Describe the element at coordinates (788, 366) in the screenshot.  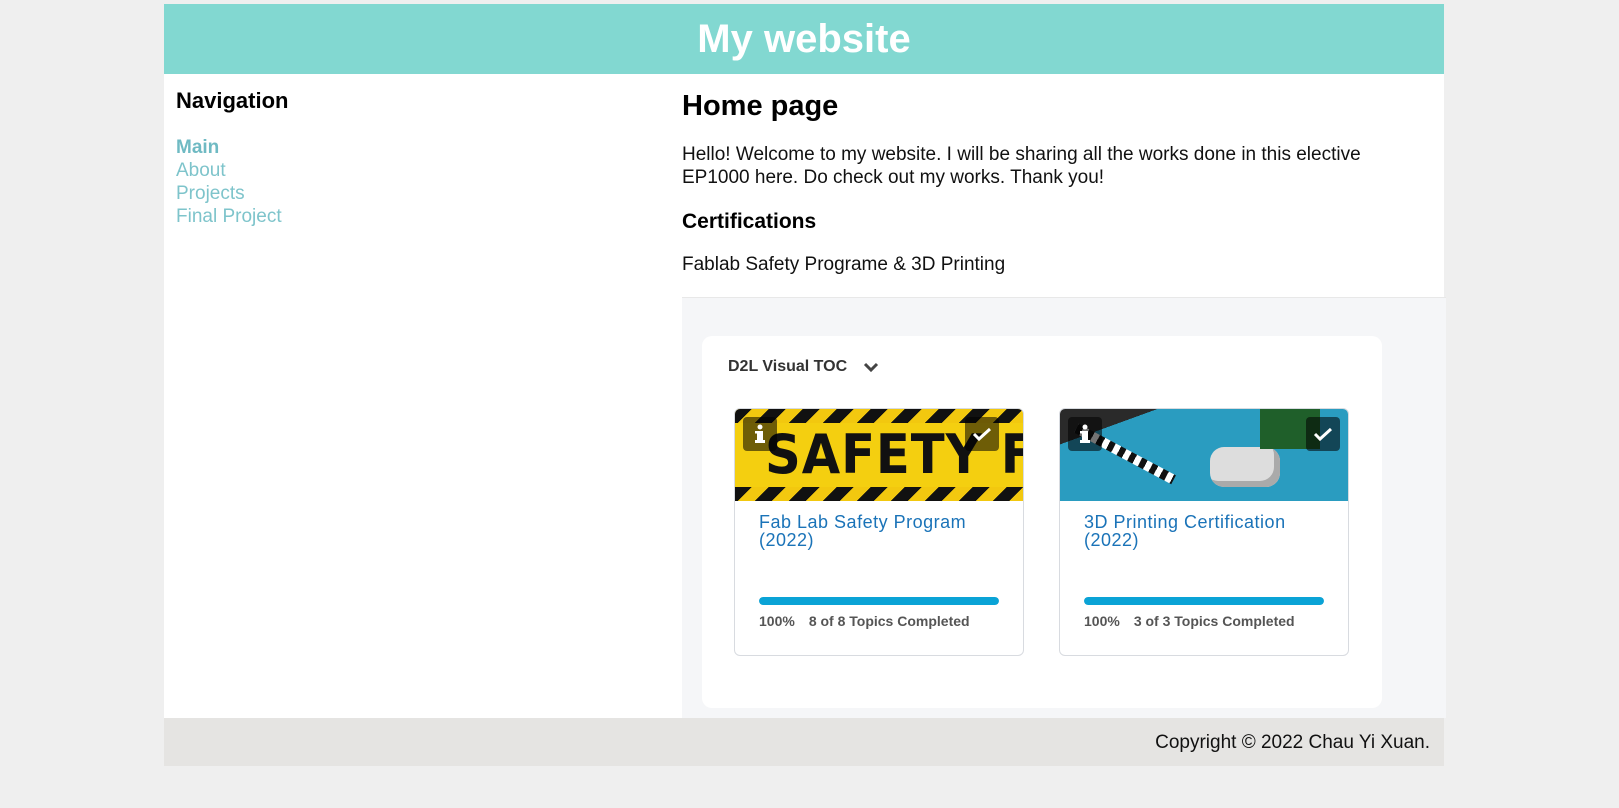
I see `toc-title: D2L Visual TOC` at that location.